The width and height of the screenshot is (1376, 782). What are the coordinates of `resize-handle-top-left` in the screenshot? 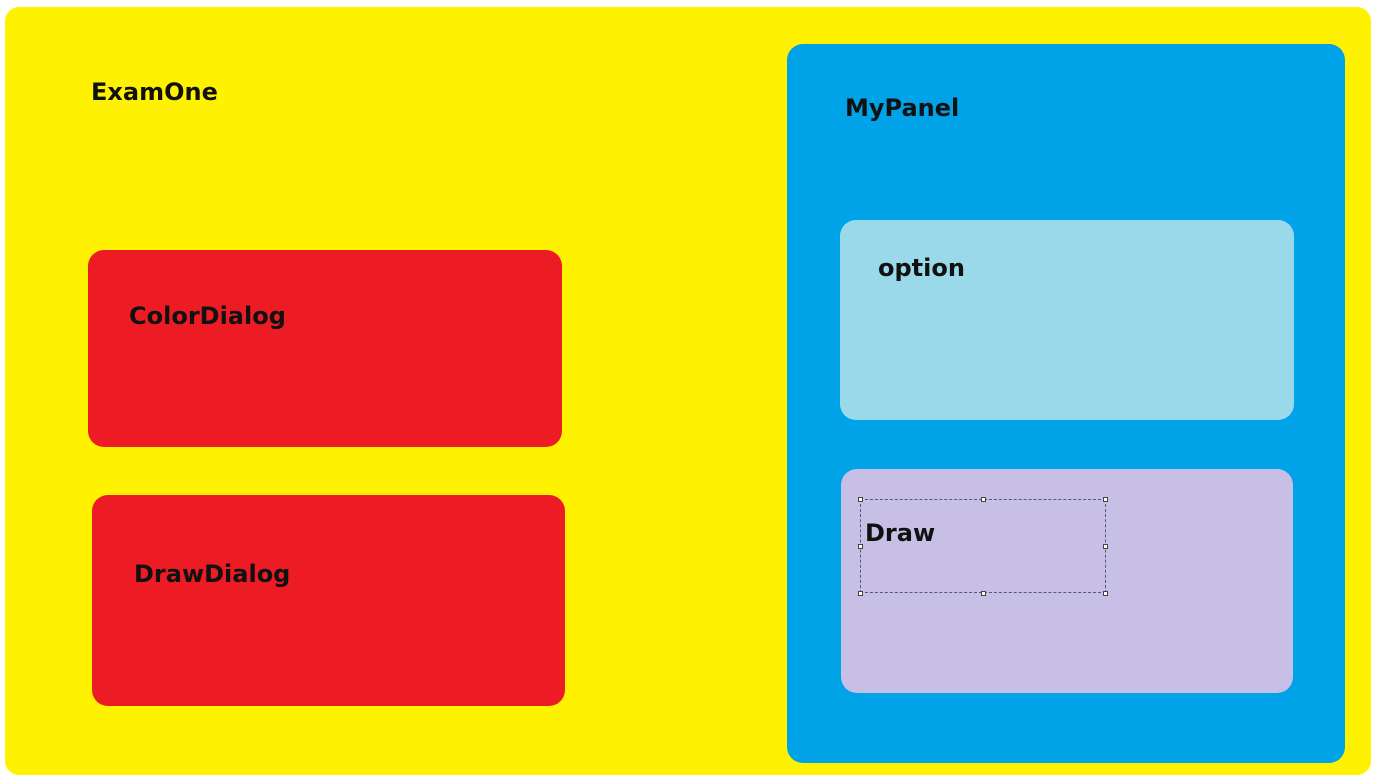 It's located at (860, 499).